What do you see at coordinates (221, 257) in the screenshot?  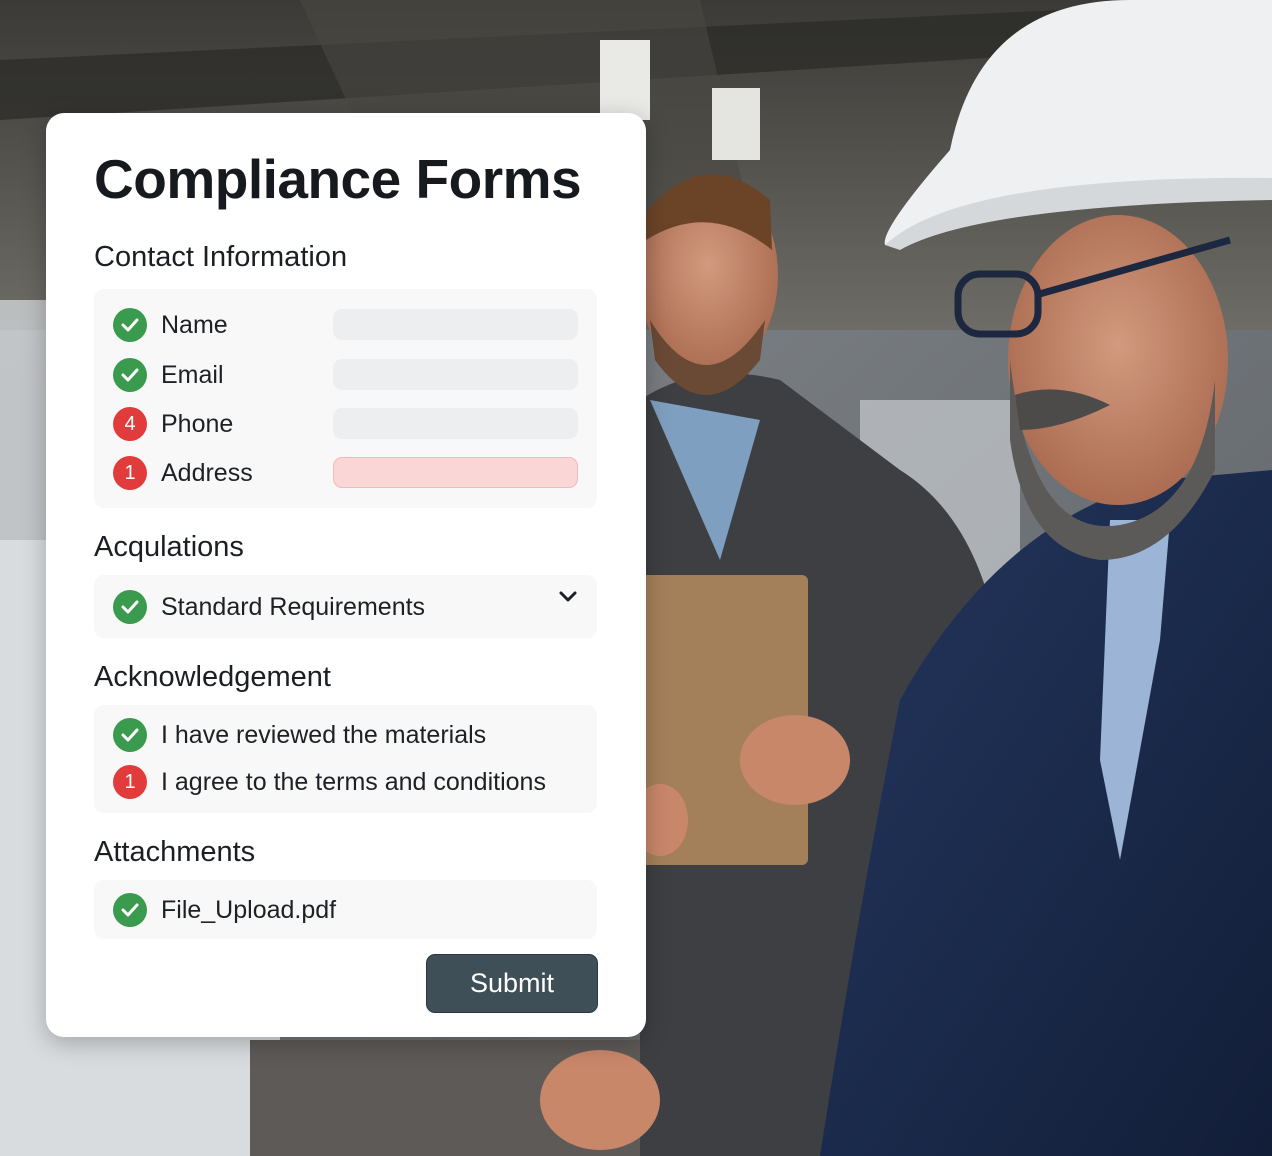 I see `section-heading-contact: Contact Information` at bounding box center [221, 257].